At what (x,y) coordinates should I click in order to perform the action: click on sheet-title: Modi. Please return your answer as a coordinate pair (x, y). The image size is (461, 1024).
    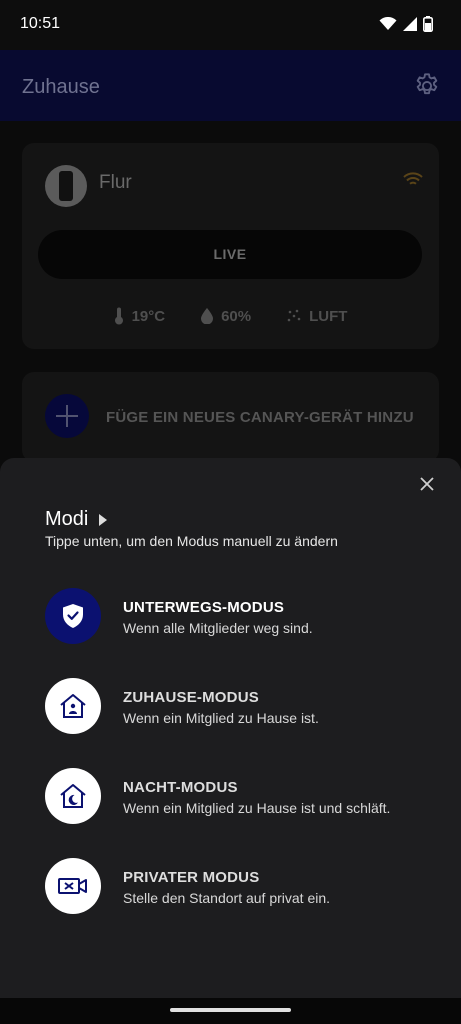
    Looking at the image, I should click on (67, 519).